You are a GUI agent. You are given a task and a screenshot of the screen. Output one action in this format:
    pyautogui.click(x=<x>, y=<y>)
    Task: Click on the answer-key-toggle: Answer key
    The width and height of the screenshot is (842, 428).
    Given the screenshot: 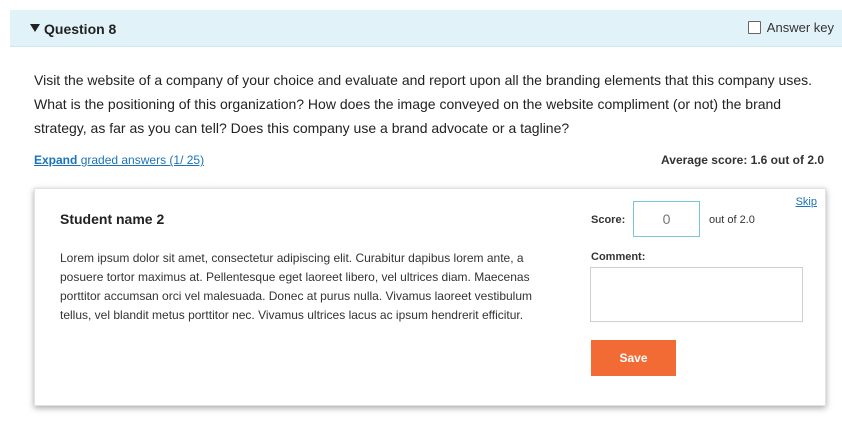 What is the action you would take?
    pyautogui.click(x=790, y=27)
    